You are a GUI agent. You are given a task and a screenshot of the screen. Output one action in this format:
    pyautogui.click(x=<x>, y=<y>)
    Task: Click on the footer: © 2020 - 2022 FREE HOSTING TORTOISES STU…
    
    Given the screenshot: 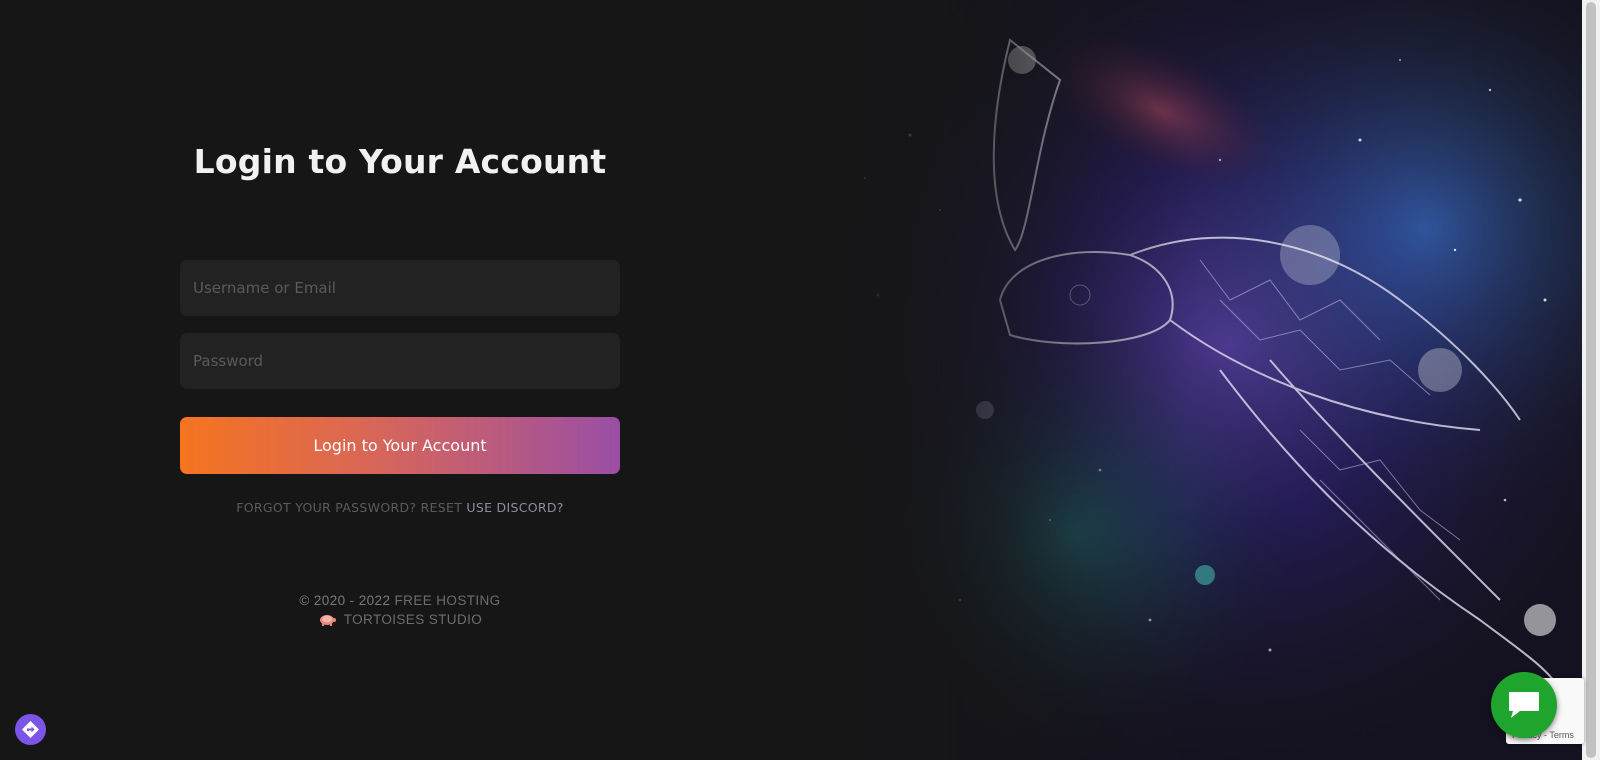 What is the action you would take?
    pyautogui.click(x=400, y=610)
    